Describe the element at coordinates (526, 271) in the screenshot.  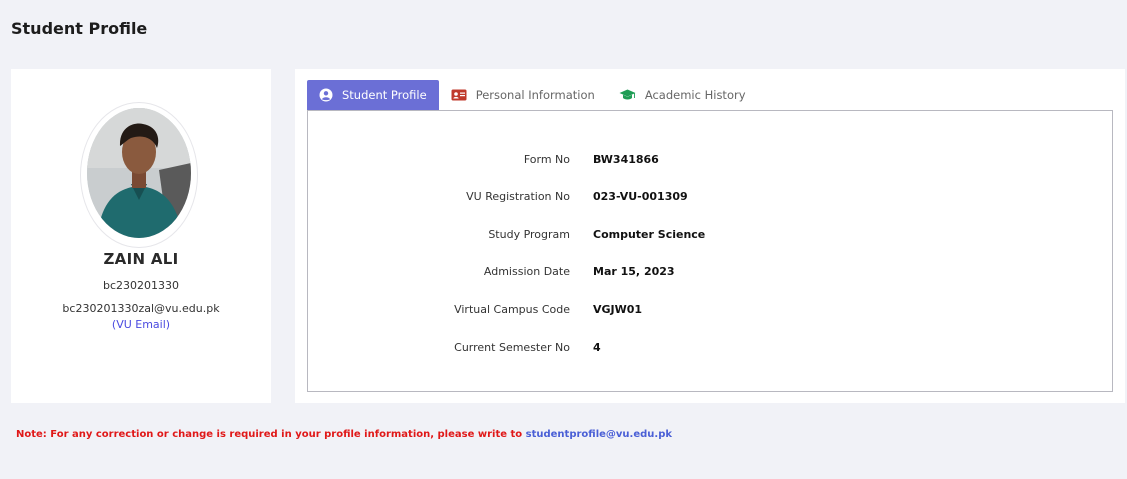
I see `field-label: Admission Date` at that location.